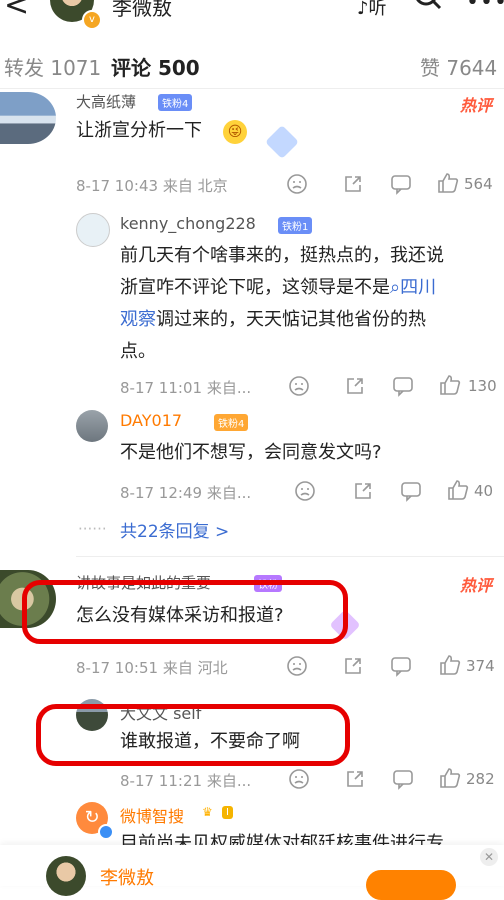  Describe the element at coordinates (252, 88) in the screenshot. I see `tab-divider` at that location.